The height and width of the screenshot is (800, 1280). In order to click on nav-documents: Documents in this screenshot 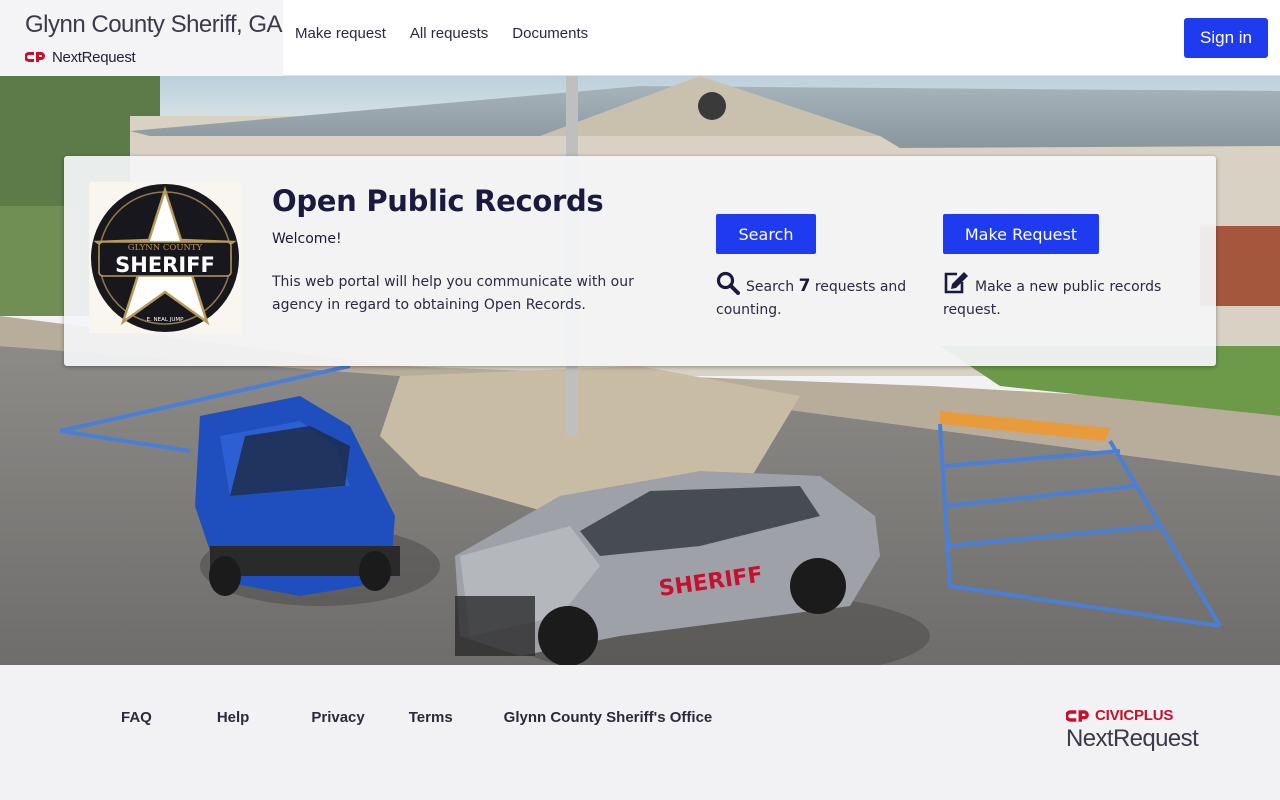, I will do `click(550, 33)`.